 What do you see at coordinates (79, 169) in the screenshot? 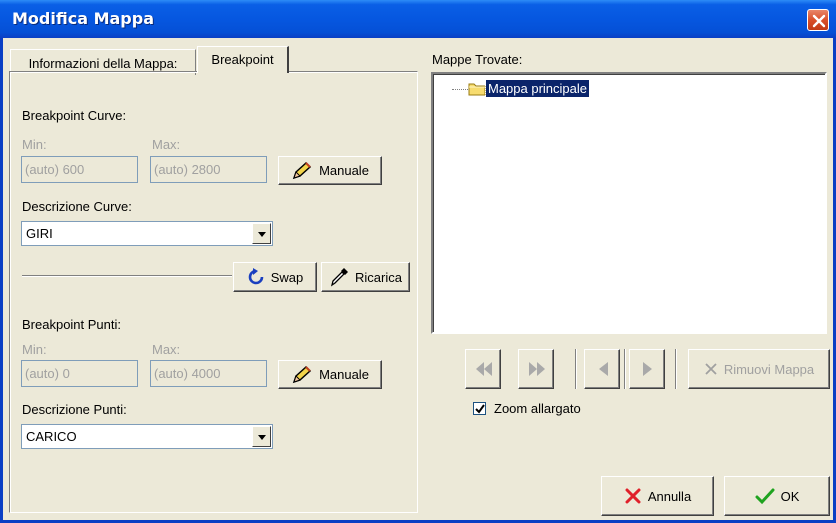
I see `curve-min-input: (auto) 600` at bounding box center [79, 169].